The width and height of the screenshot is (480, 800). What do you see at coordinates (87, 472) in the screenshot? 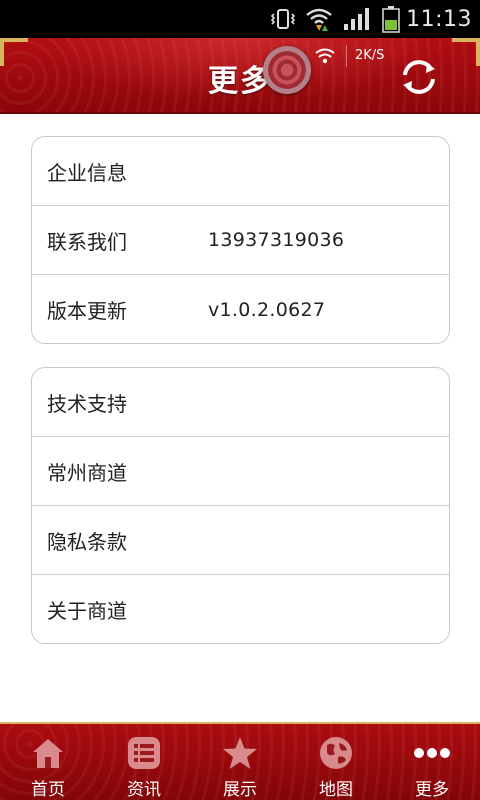
I see `row-label: 常州商道` at bounding box center [87, 472].